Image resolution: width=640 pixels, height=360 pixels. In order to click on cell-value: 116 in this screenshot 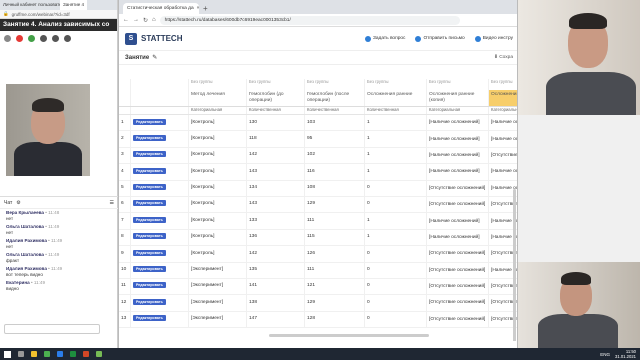, I will do `click(311, 171)`.